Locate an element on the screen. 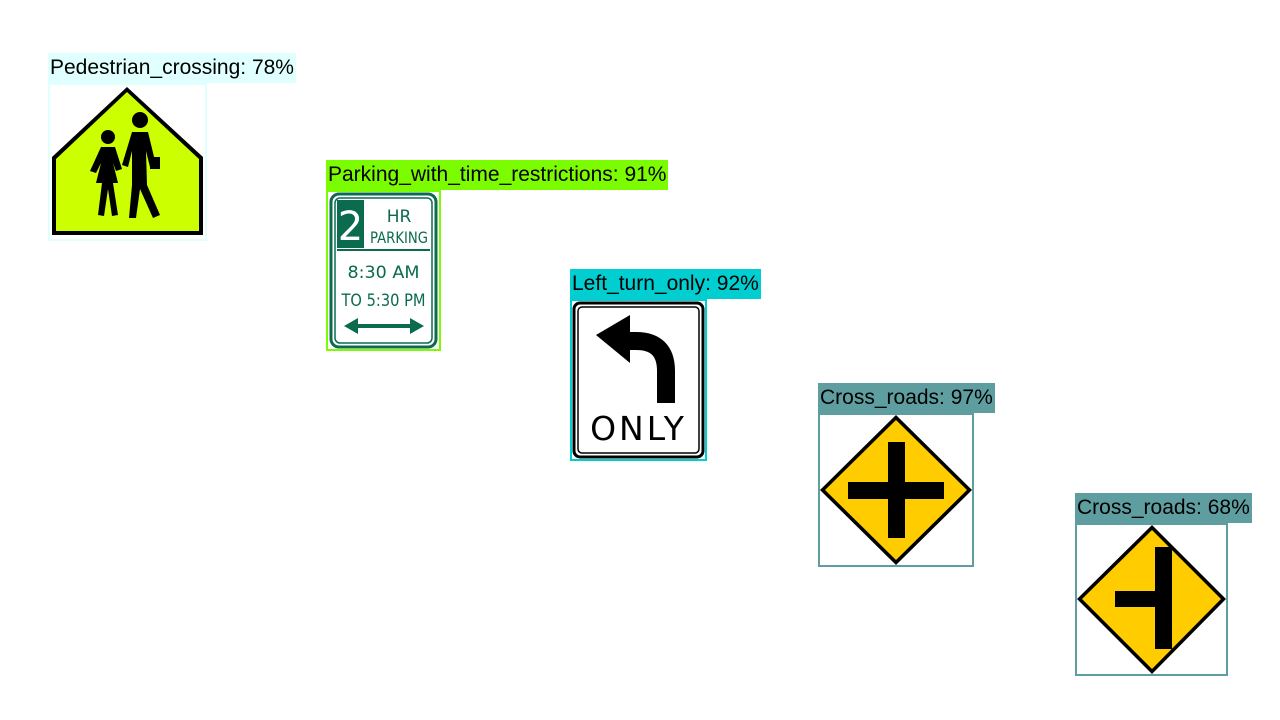  detection-box: 2 HR PARKING 8:30 AM TO 5:30 PM is located at coordinates (383, 270).